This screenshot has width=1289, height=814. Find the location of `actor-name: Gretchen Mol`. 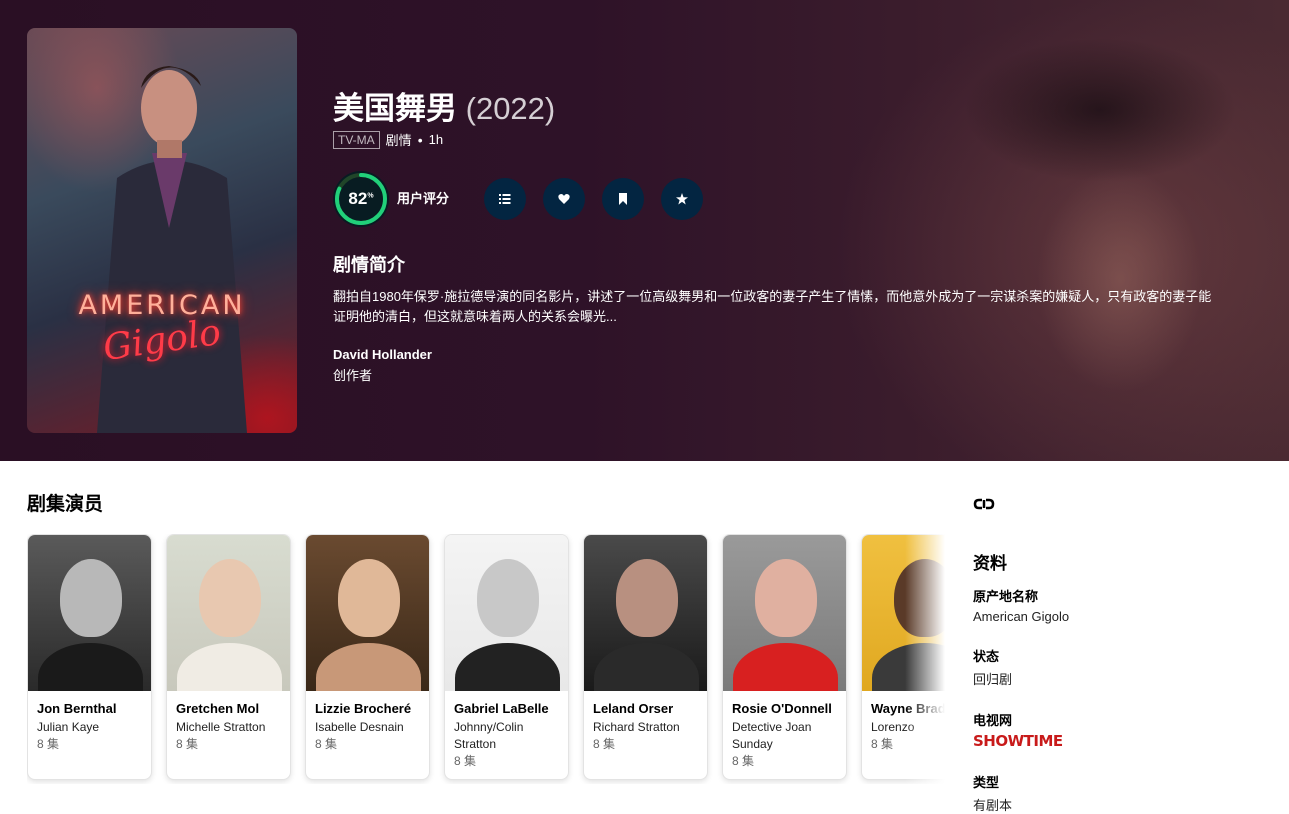

actor-name: Gretchen Mol is located at coordinates (228, 708).